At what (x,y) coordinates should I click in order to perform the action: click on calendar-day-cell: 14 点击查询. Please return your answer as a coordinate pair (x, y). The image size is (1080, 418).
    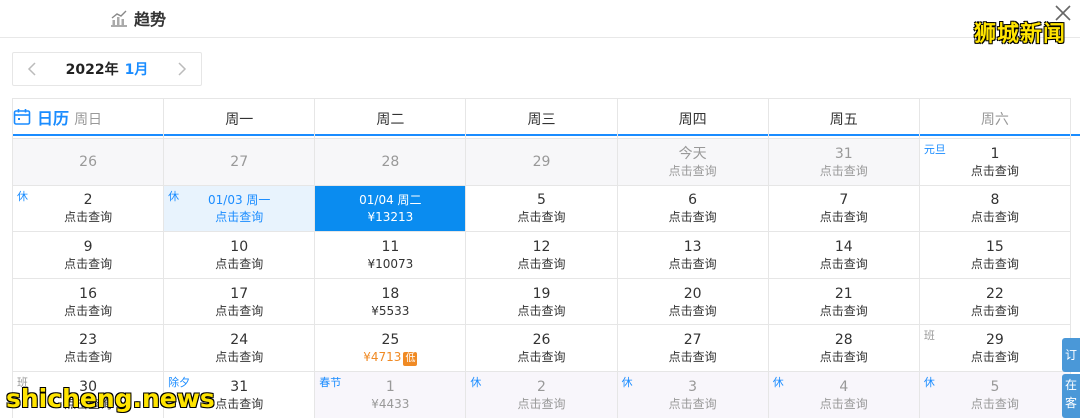
    Looking at the image, I should click on (844, 255).